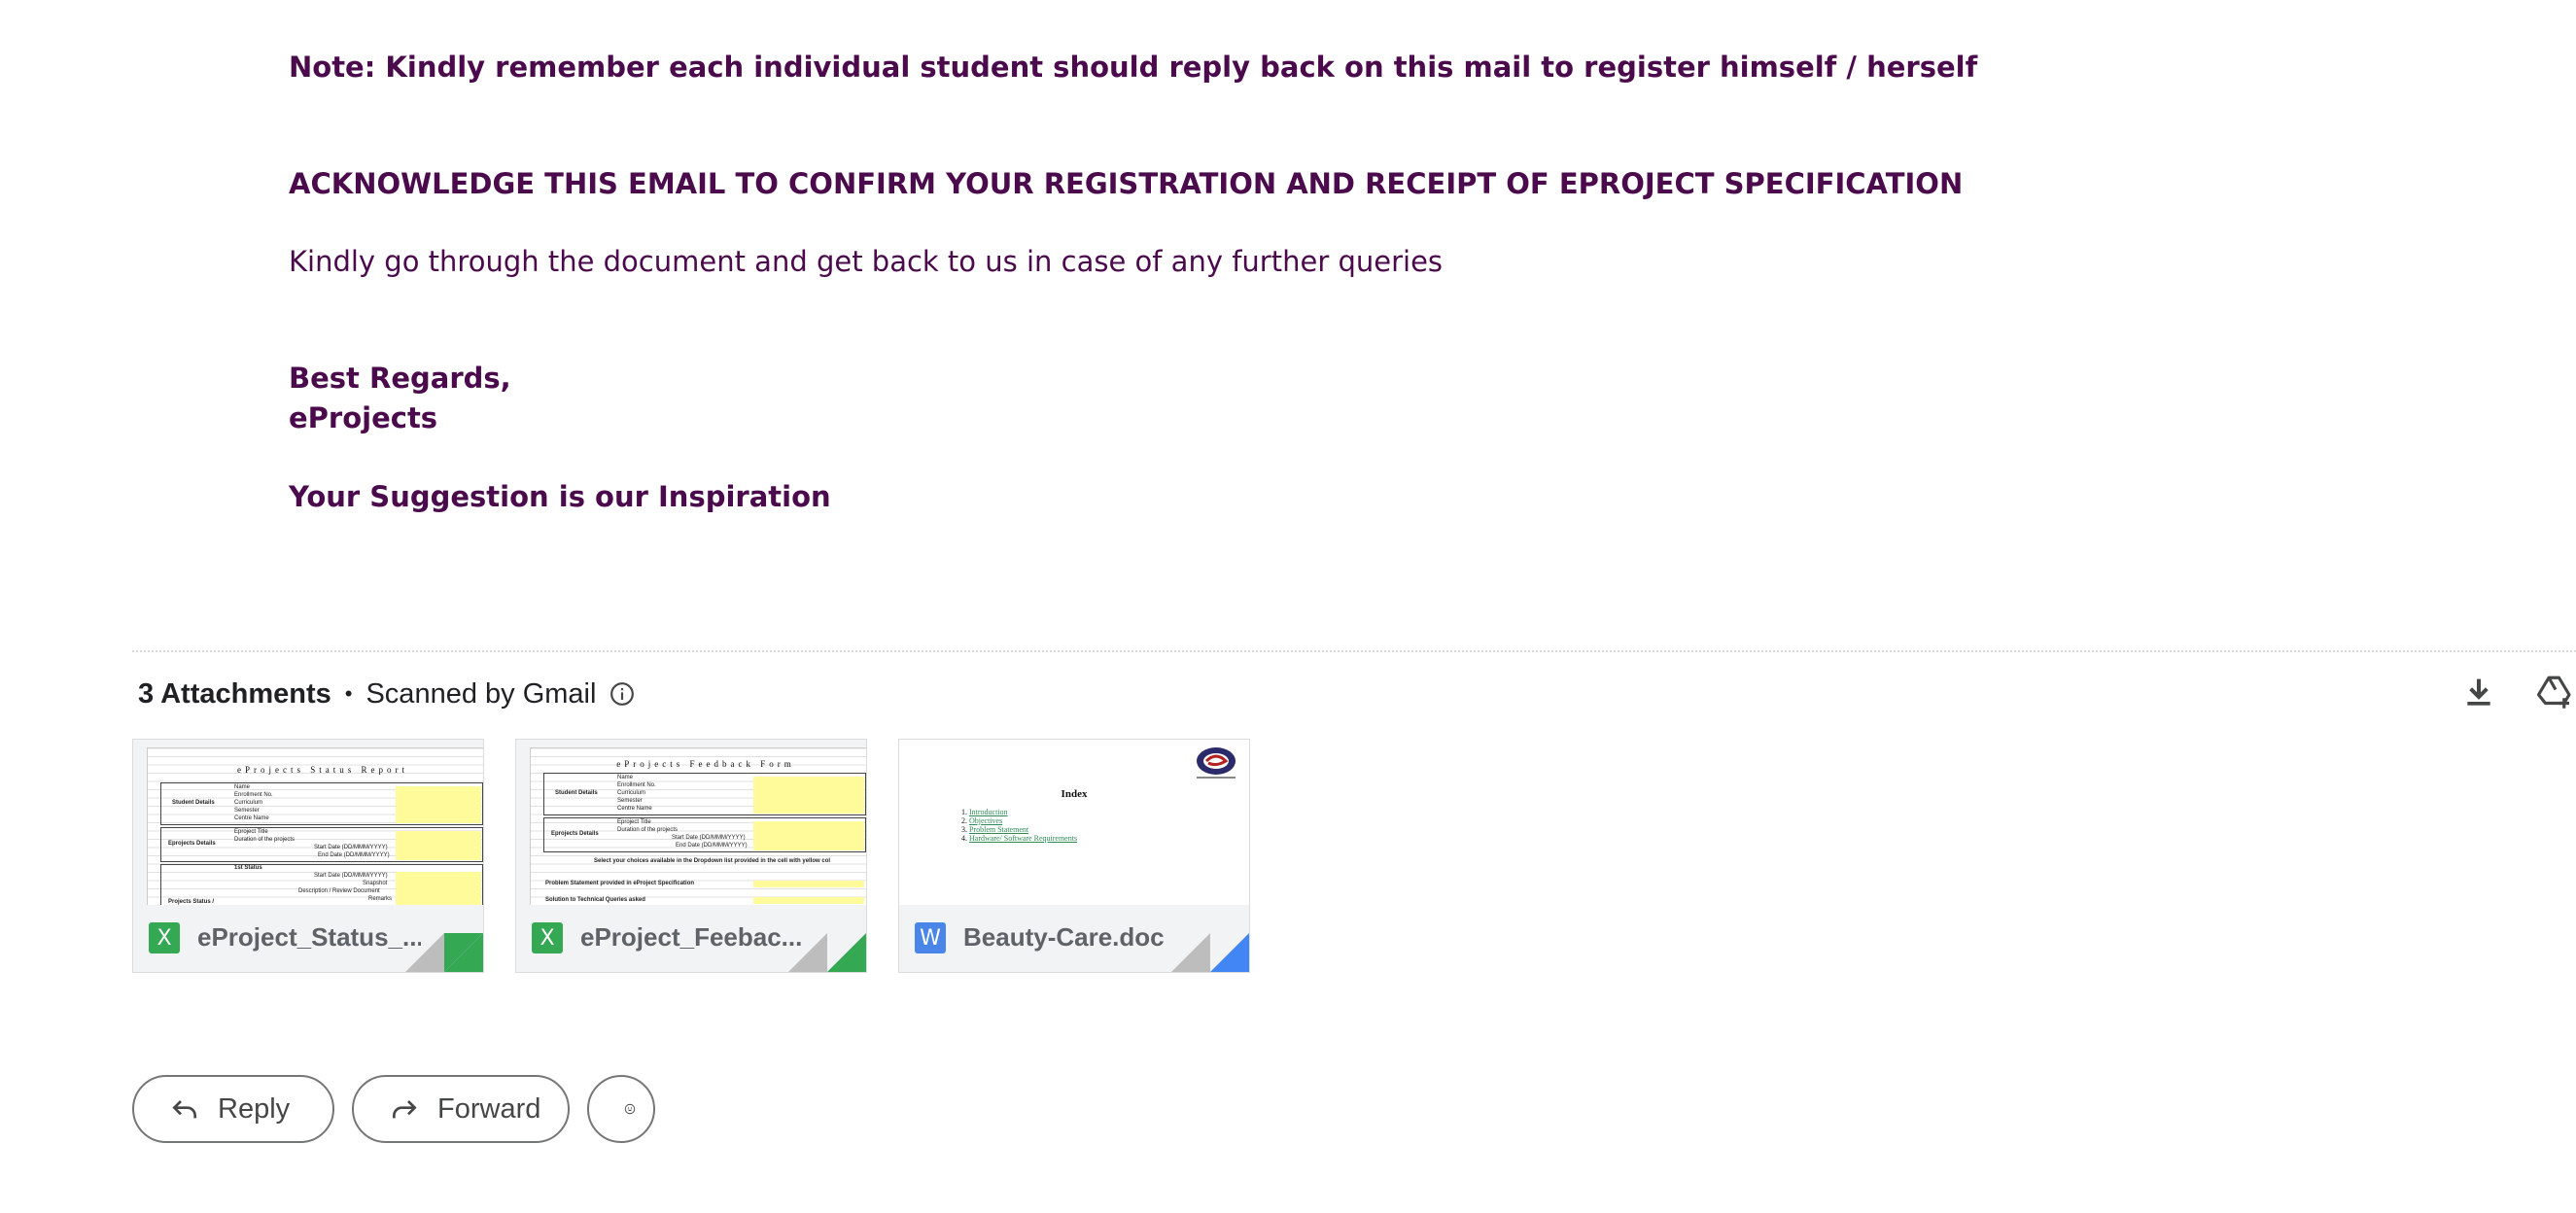 The image size is (2576, 1213). Describe the element at coordinates (255, 1108) in the screenshot. I see `reply-label: Reply` at that location.